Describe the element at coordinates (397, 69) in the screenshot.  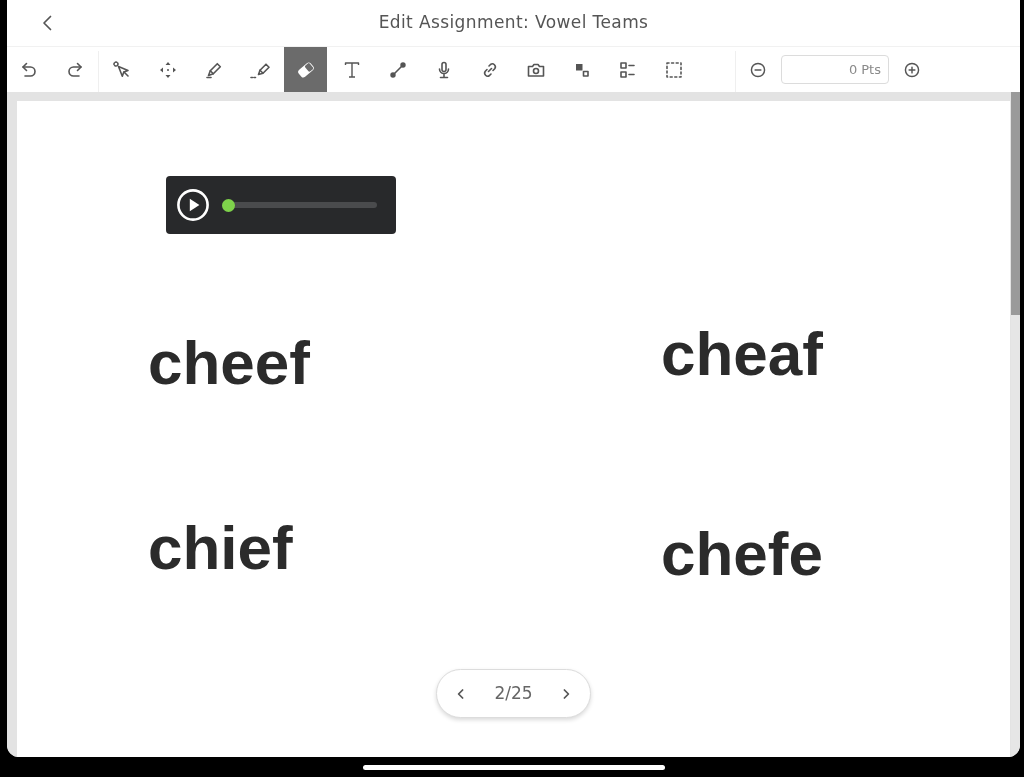
I see `line-icon` at that location.